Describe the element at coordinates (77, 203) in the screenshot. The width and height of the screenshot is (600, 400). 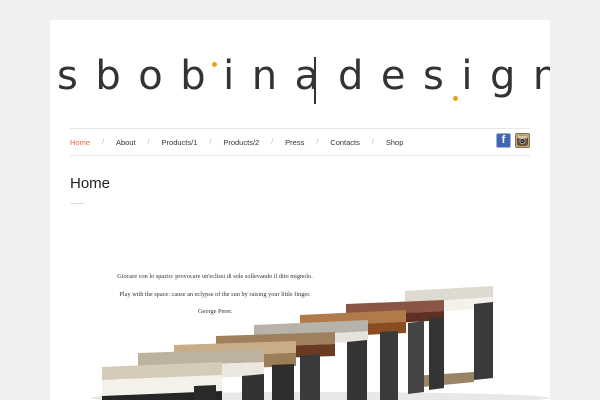
I see `title-underline` at that location.